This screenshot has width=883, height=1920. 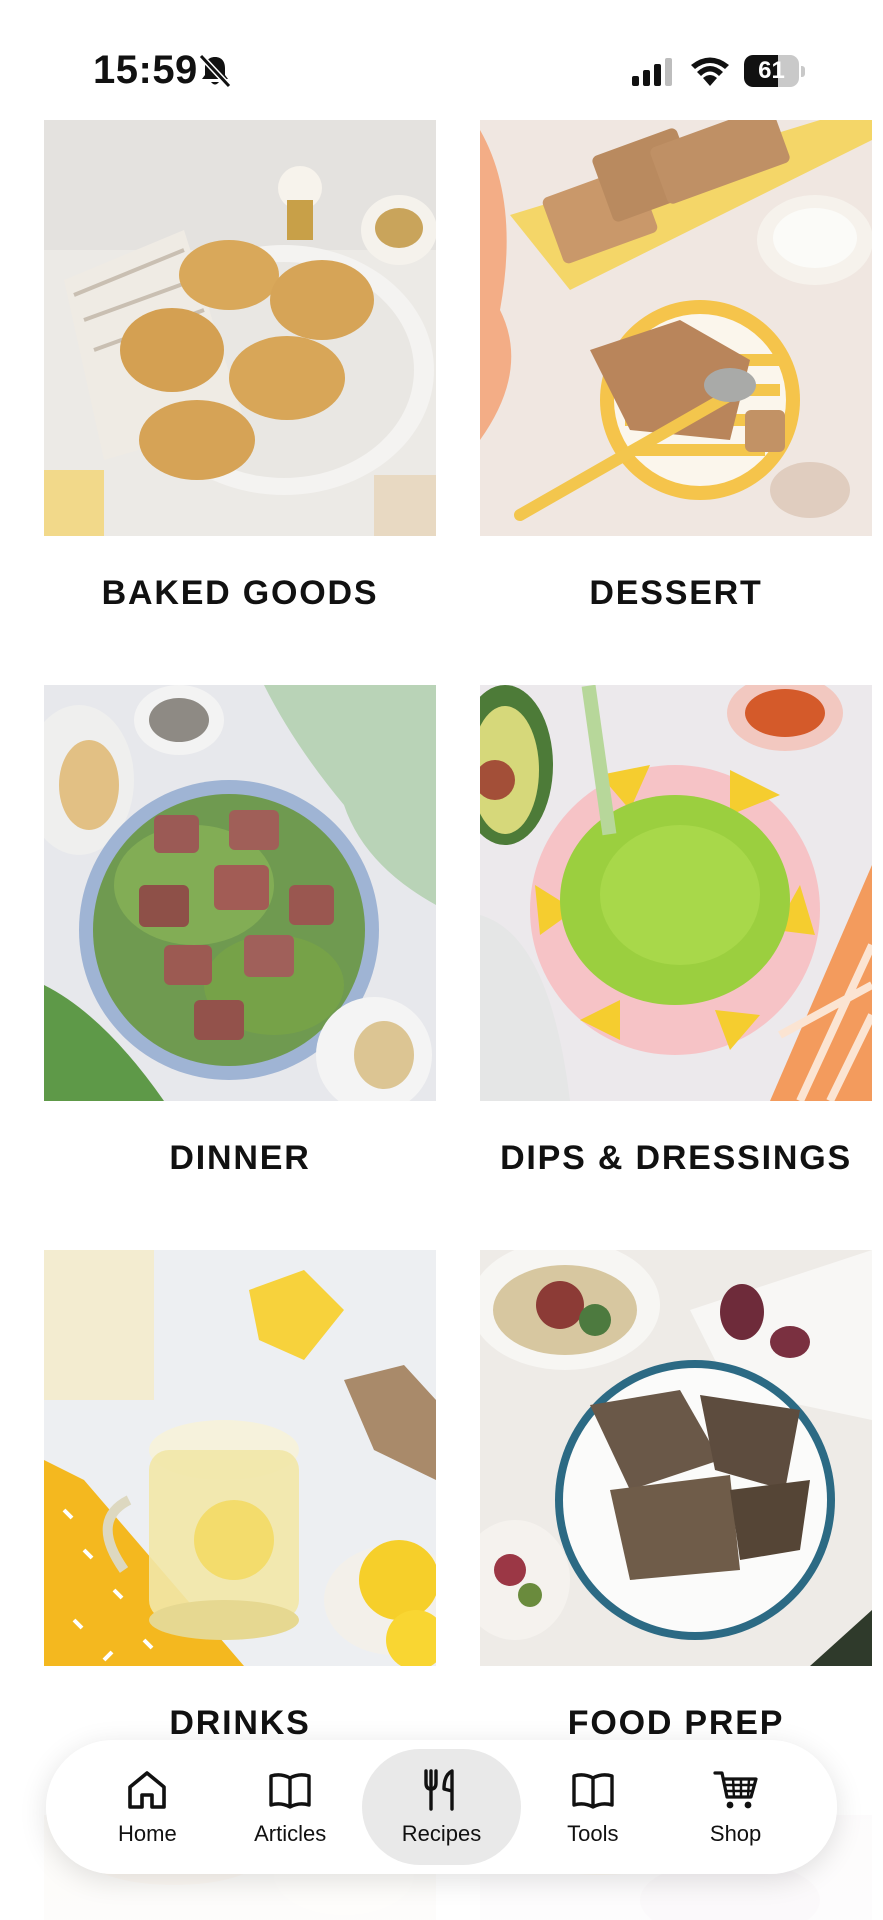 I want to click on fork-knife-icon, so click(x=439, y=1790).